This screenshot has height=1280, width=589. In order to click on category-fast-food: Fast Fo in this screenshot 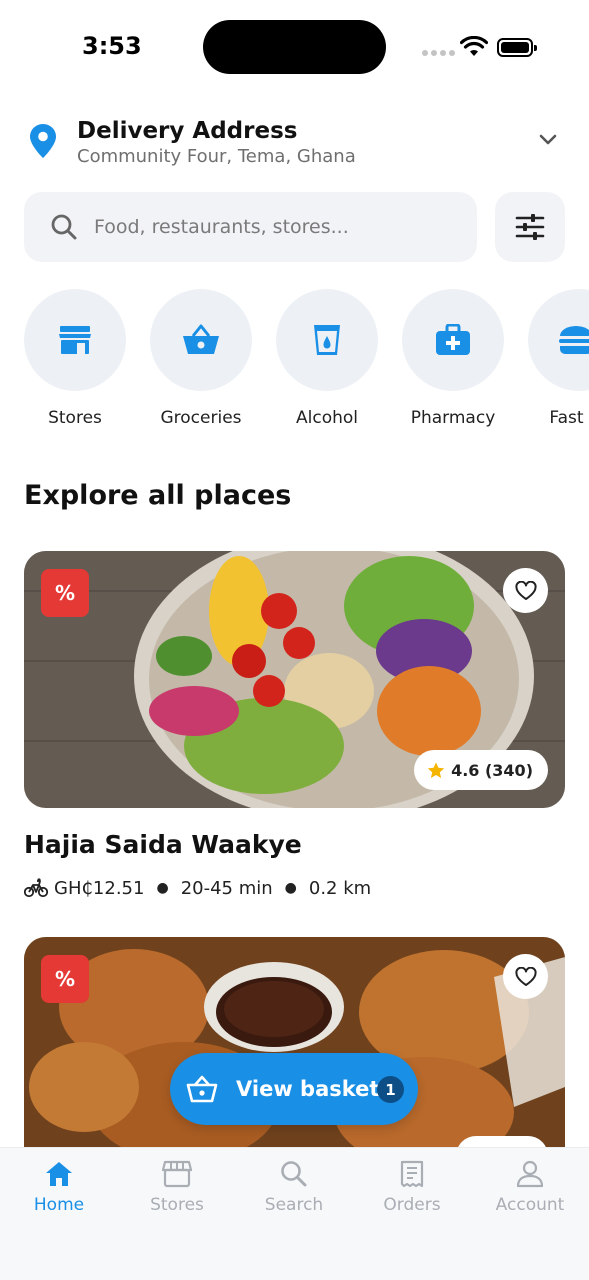, I will do `click(558, 358)`.